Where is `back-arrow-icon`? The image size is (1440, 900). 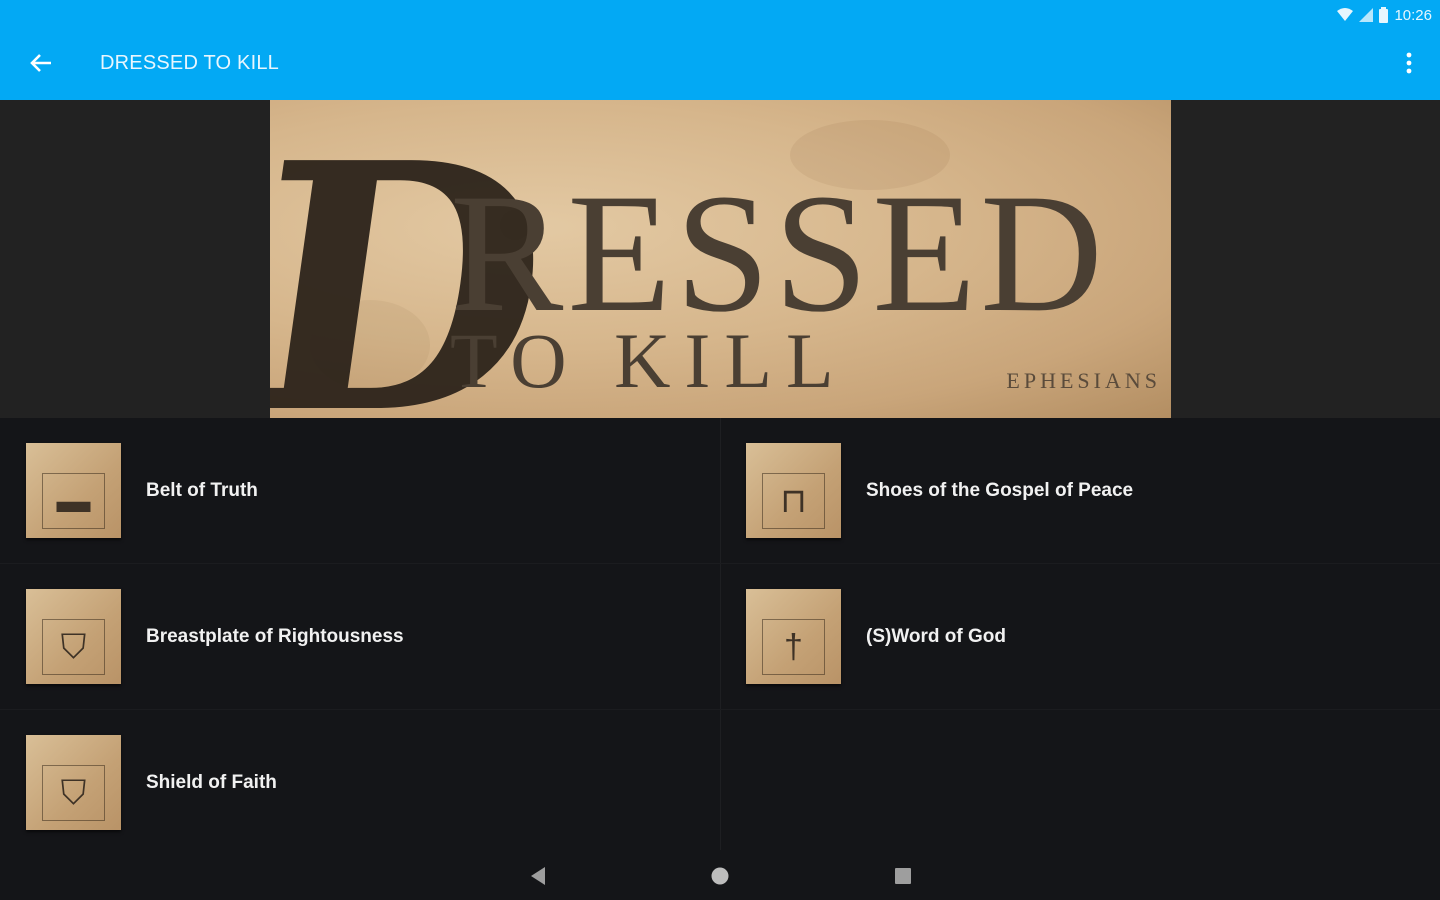
back-arrow-icon is located at coordinates (41, 63).